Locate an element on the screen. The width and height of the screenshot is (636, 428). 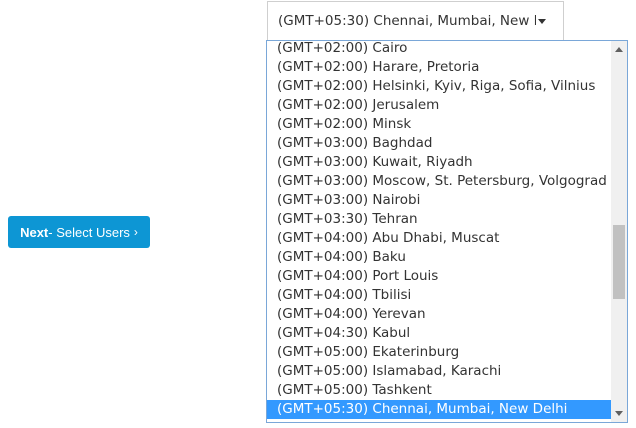
timezone-option: (GMT+02:00) Harare, Pretoria is located at coordinates (439, 67).